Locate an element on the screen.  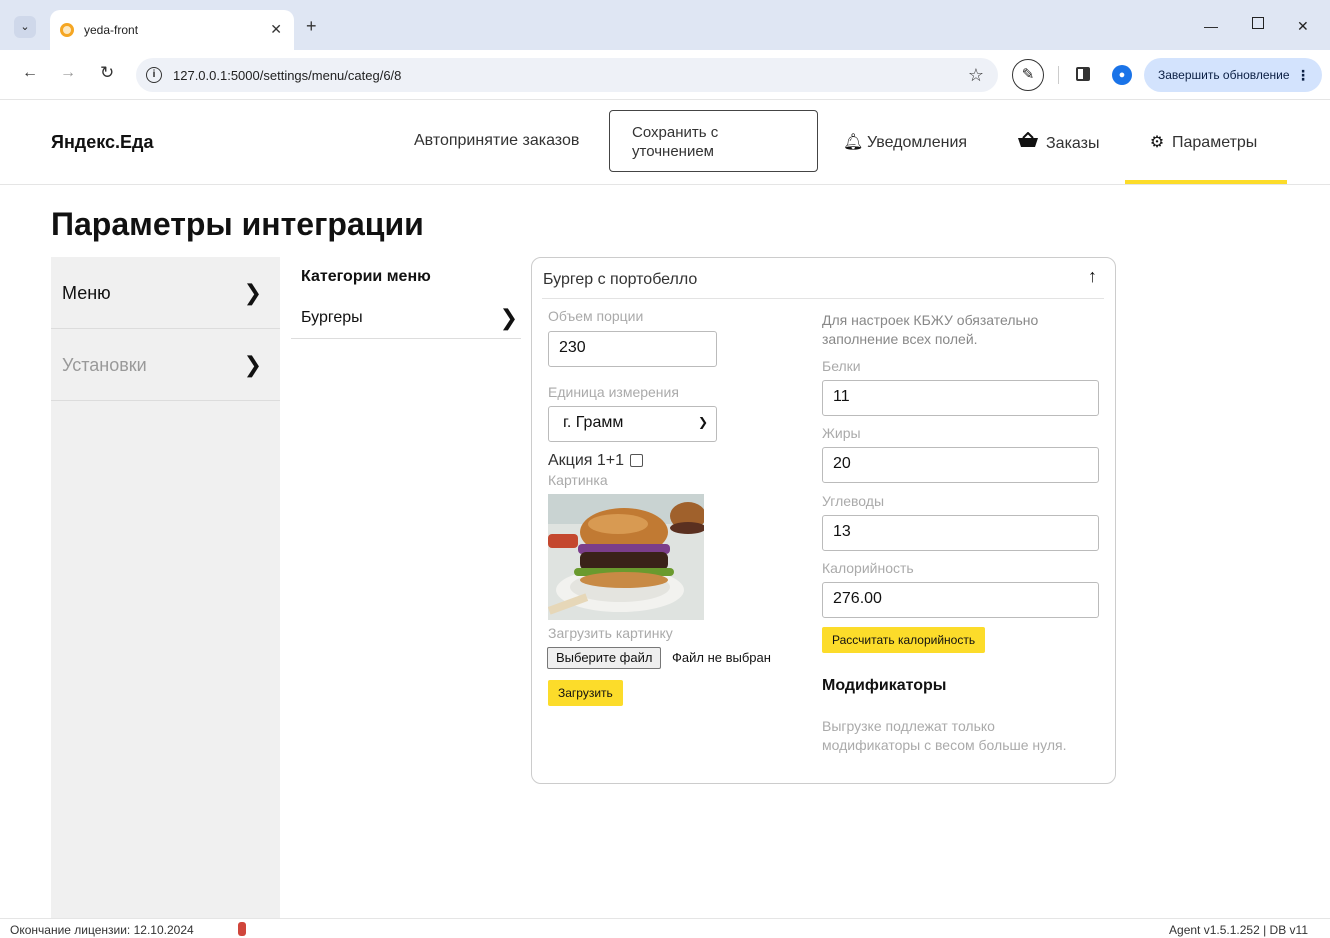
unit-label: Единица измерения is located at coordinates (613, 392).